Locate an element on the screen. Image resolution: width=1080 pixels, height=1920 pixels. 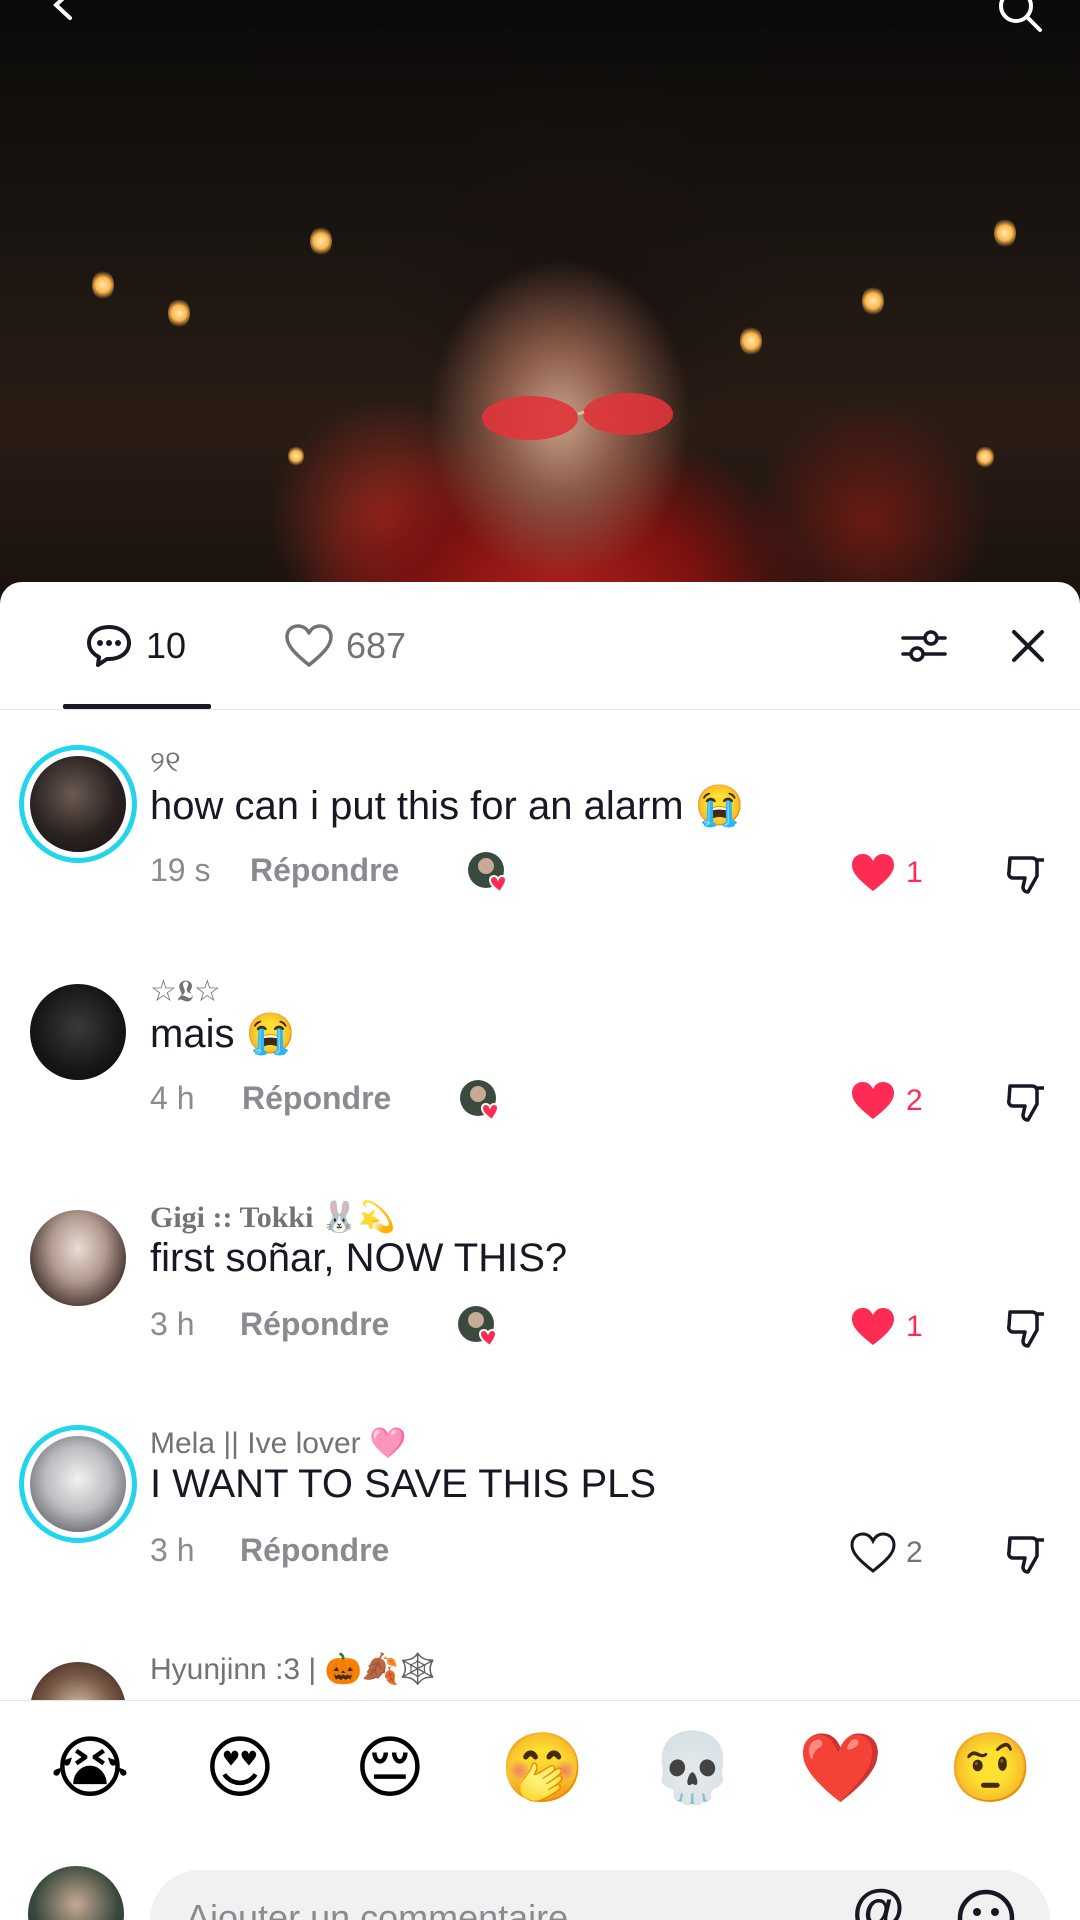
my-avatar is located at coordinates (76, 1893).